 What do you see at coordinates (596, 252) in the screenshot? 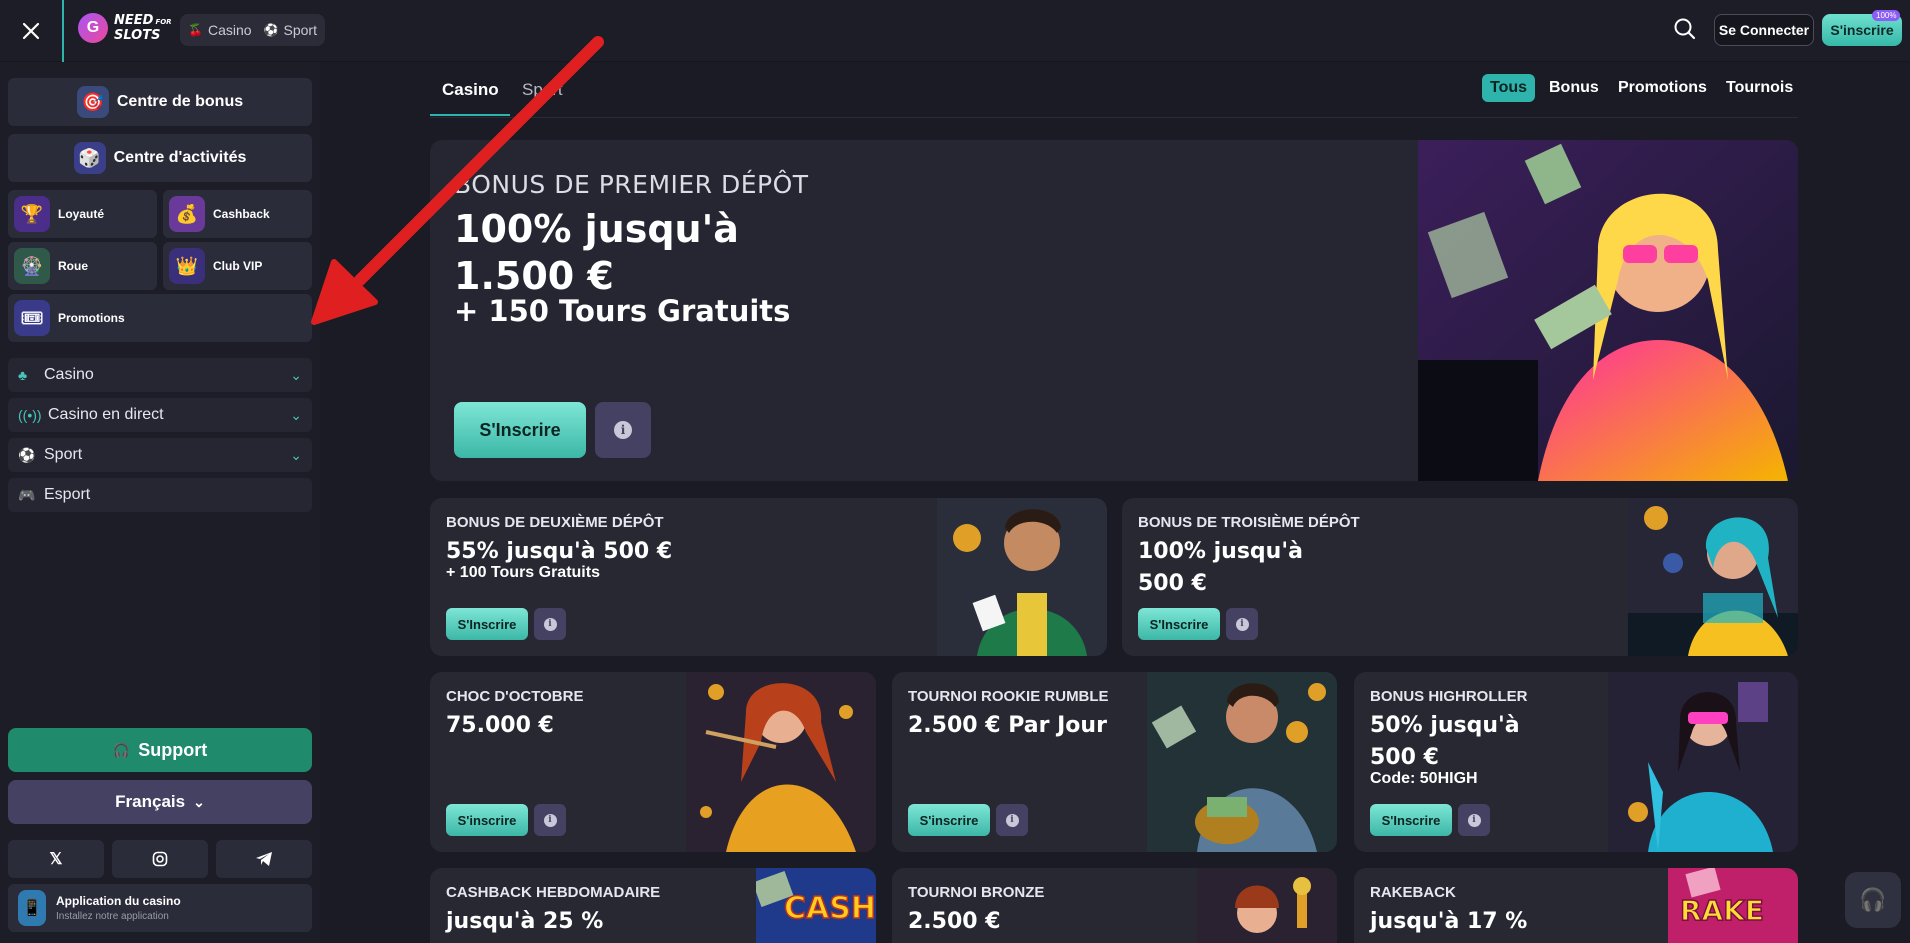
I see `hero-title: 100% jusqu'à 1.500 €` at bounding box center [596, 252].